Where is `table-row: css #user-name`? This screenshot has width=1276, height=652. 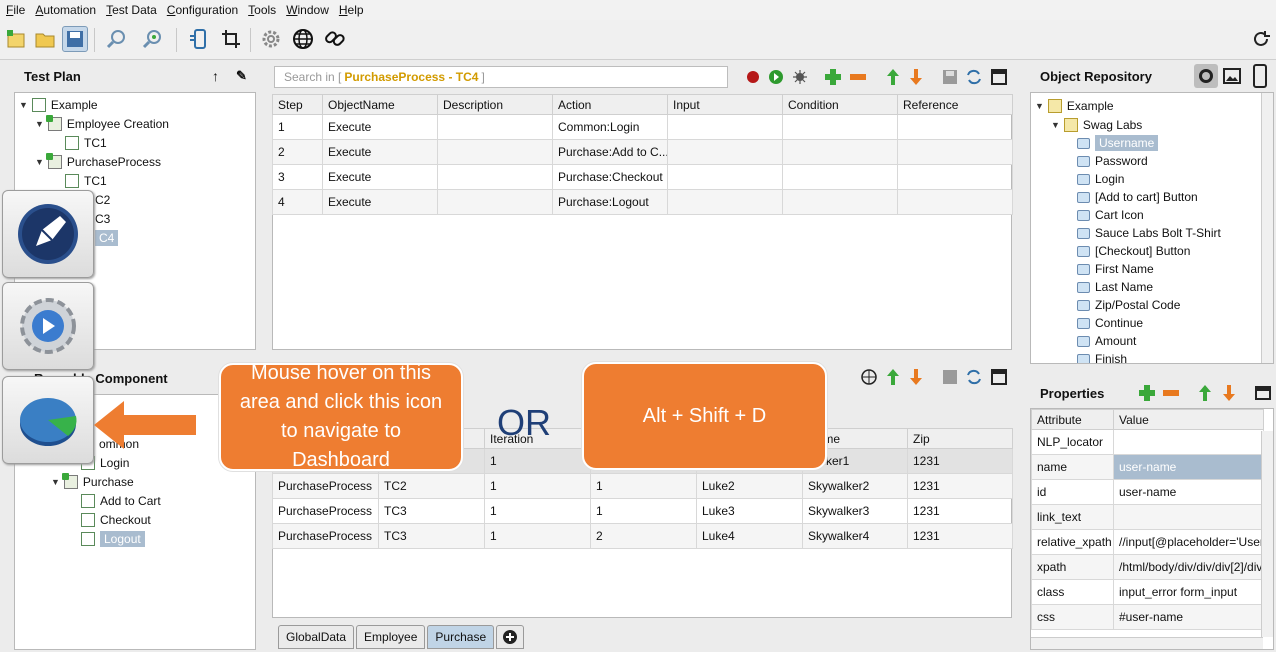
table-row: css #user-name is located at coordinates (1147, 617).